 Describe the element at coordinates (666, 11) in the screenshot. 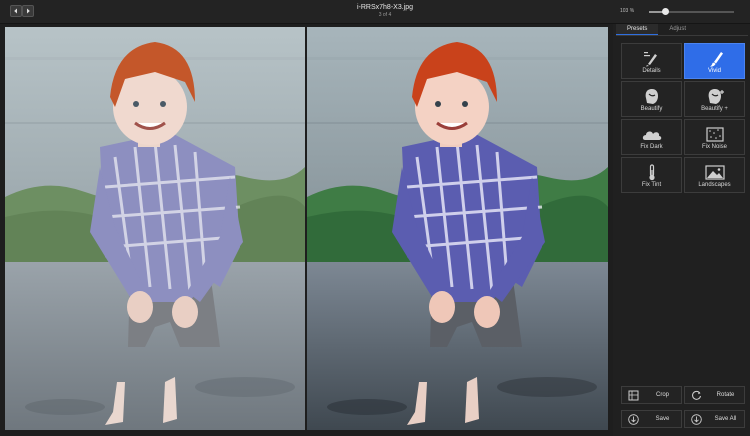

I see `zoom-slider-handle` at that location.